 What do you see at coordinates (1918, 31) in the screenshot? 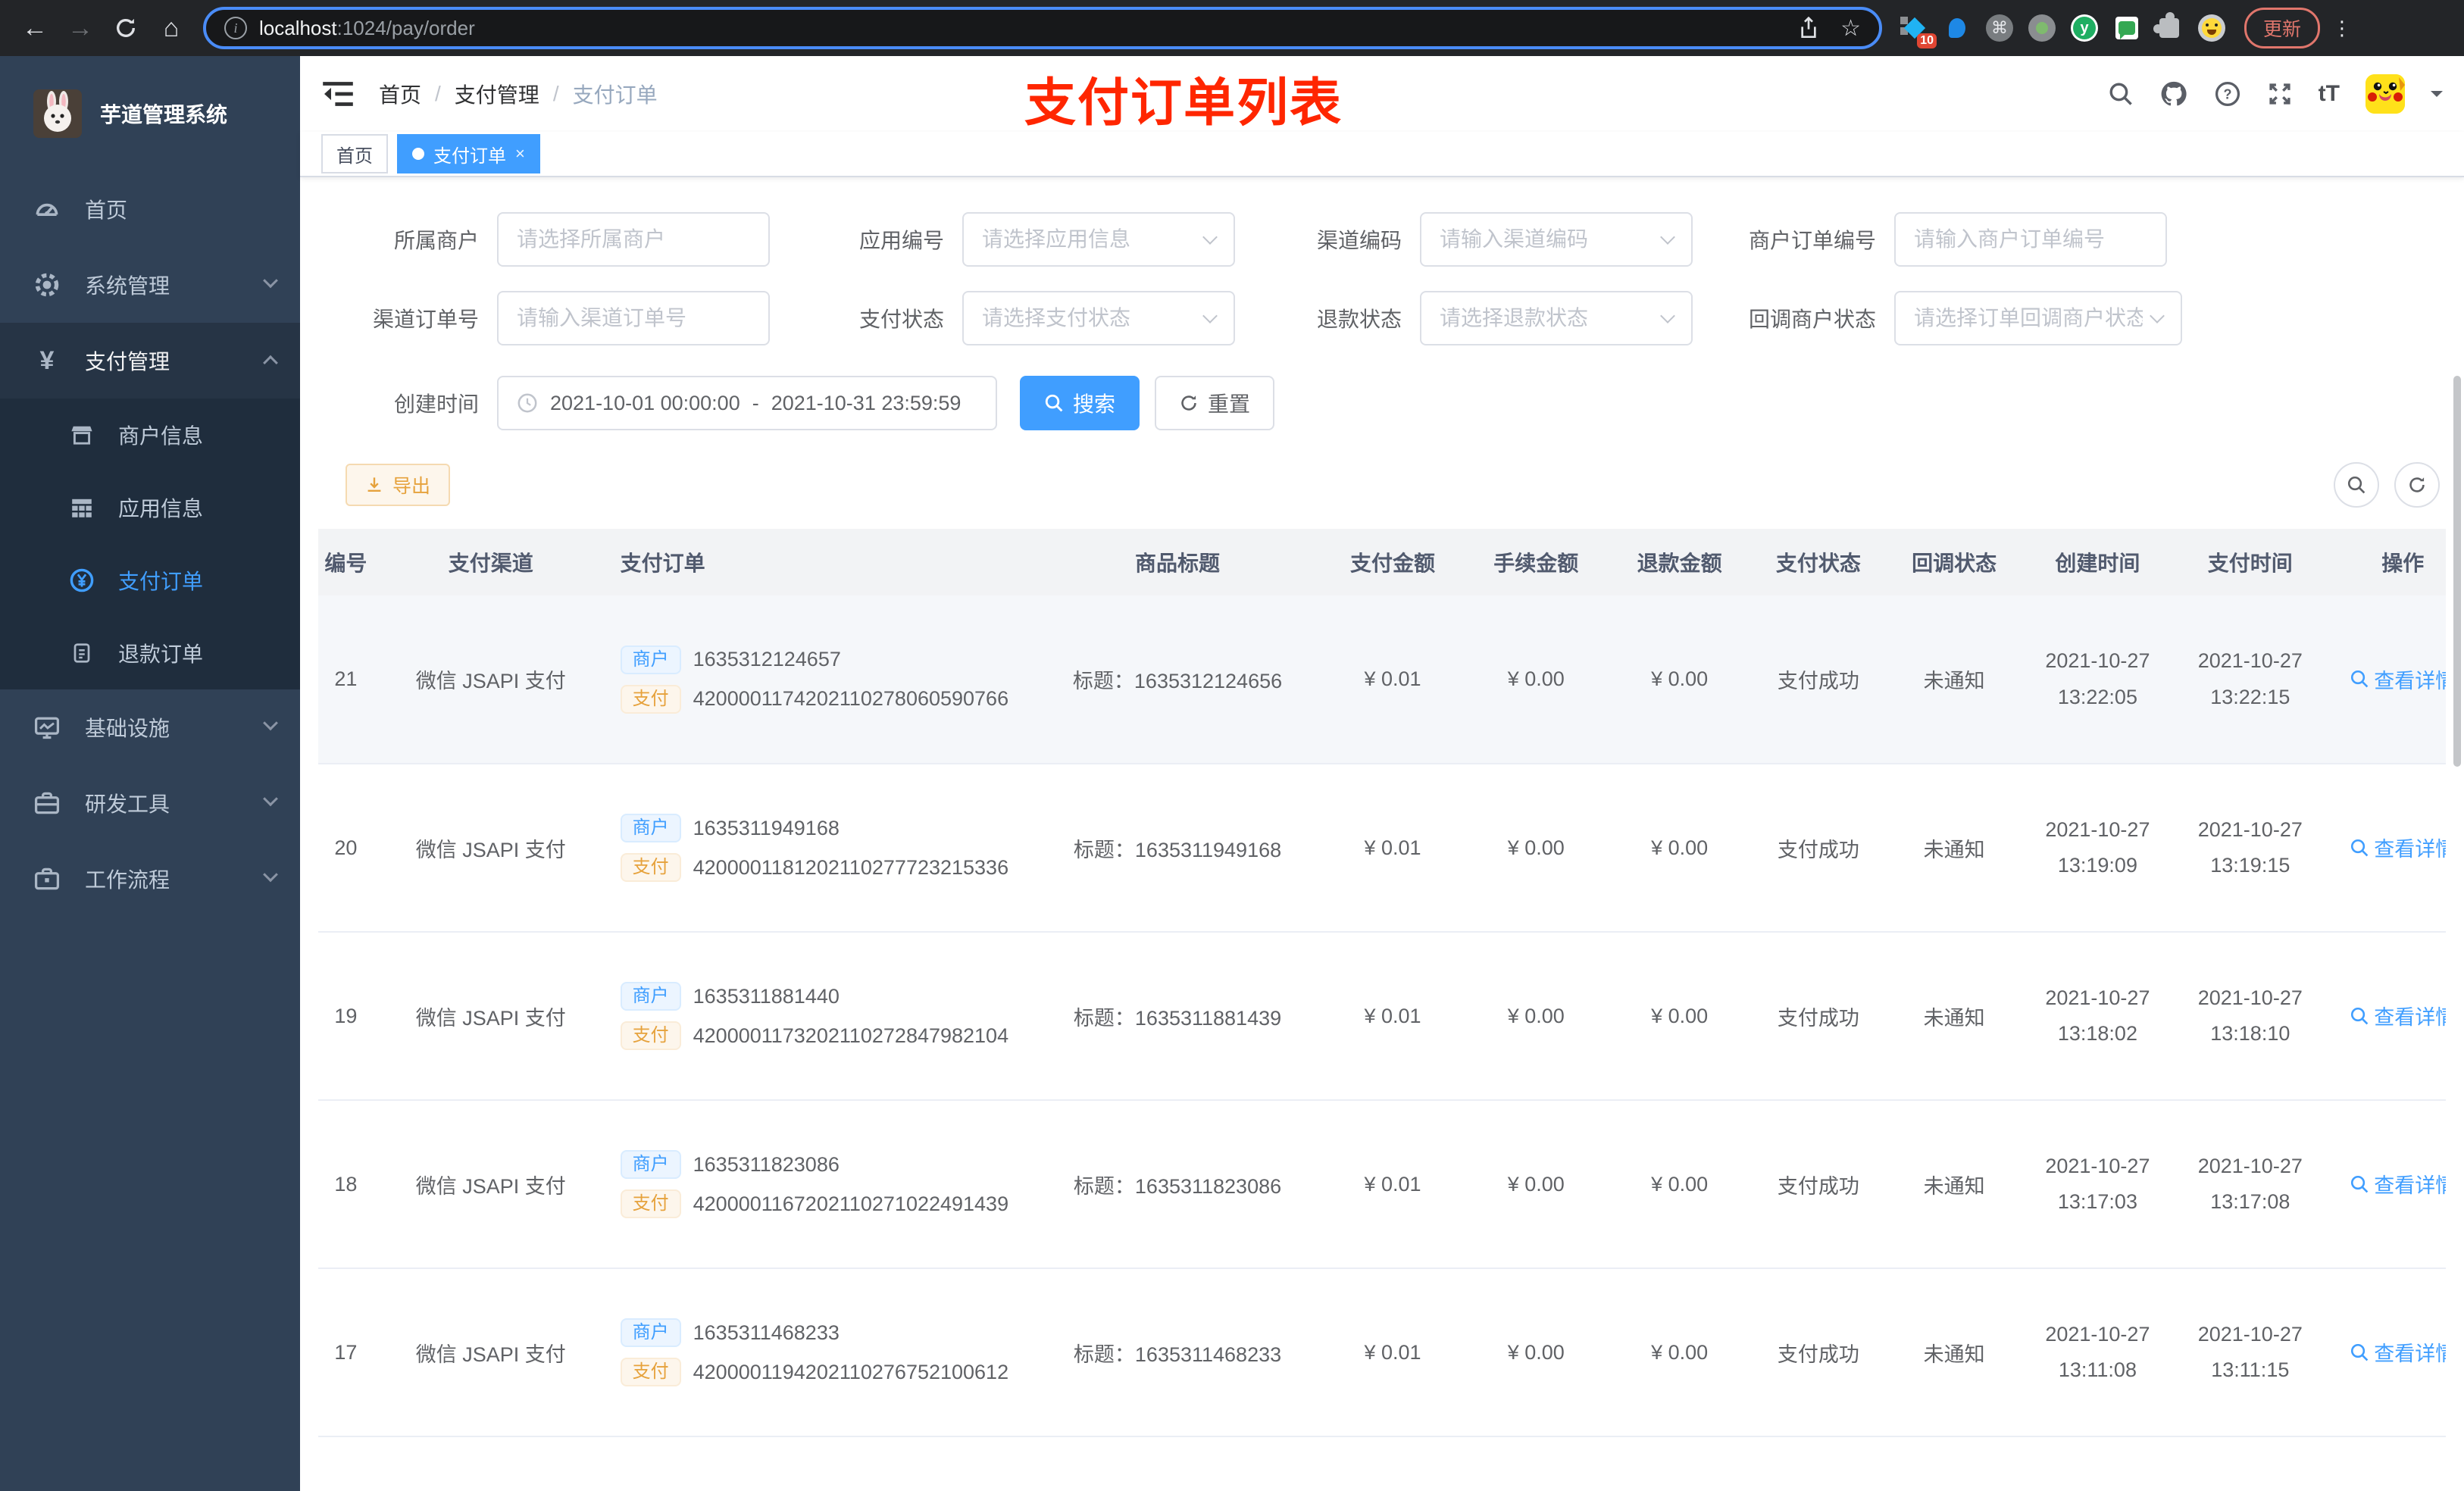
I see `pixel-diamond-icon: 10` at bounding box center [1918, 31].